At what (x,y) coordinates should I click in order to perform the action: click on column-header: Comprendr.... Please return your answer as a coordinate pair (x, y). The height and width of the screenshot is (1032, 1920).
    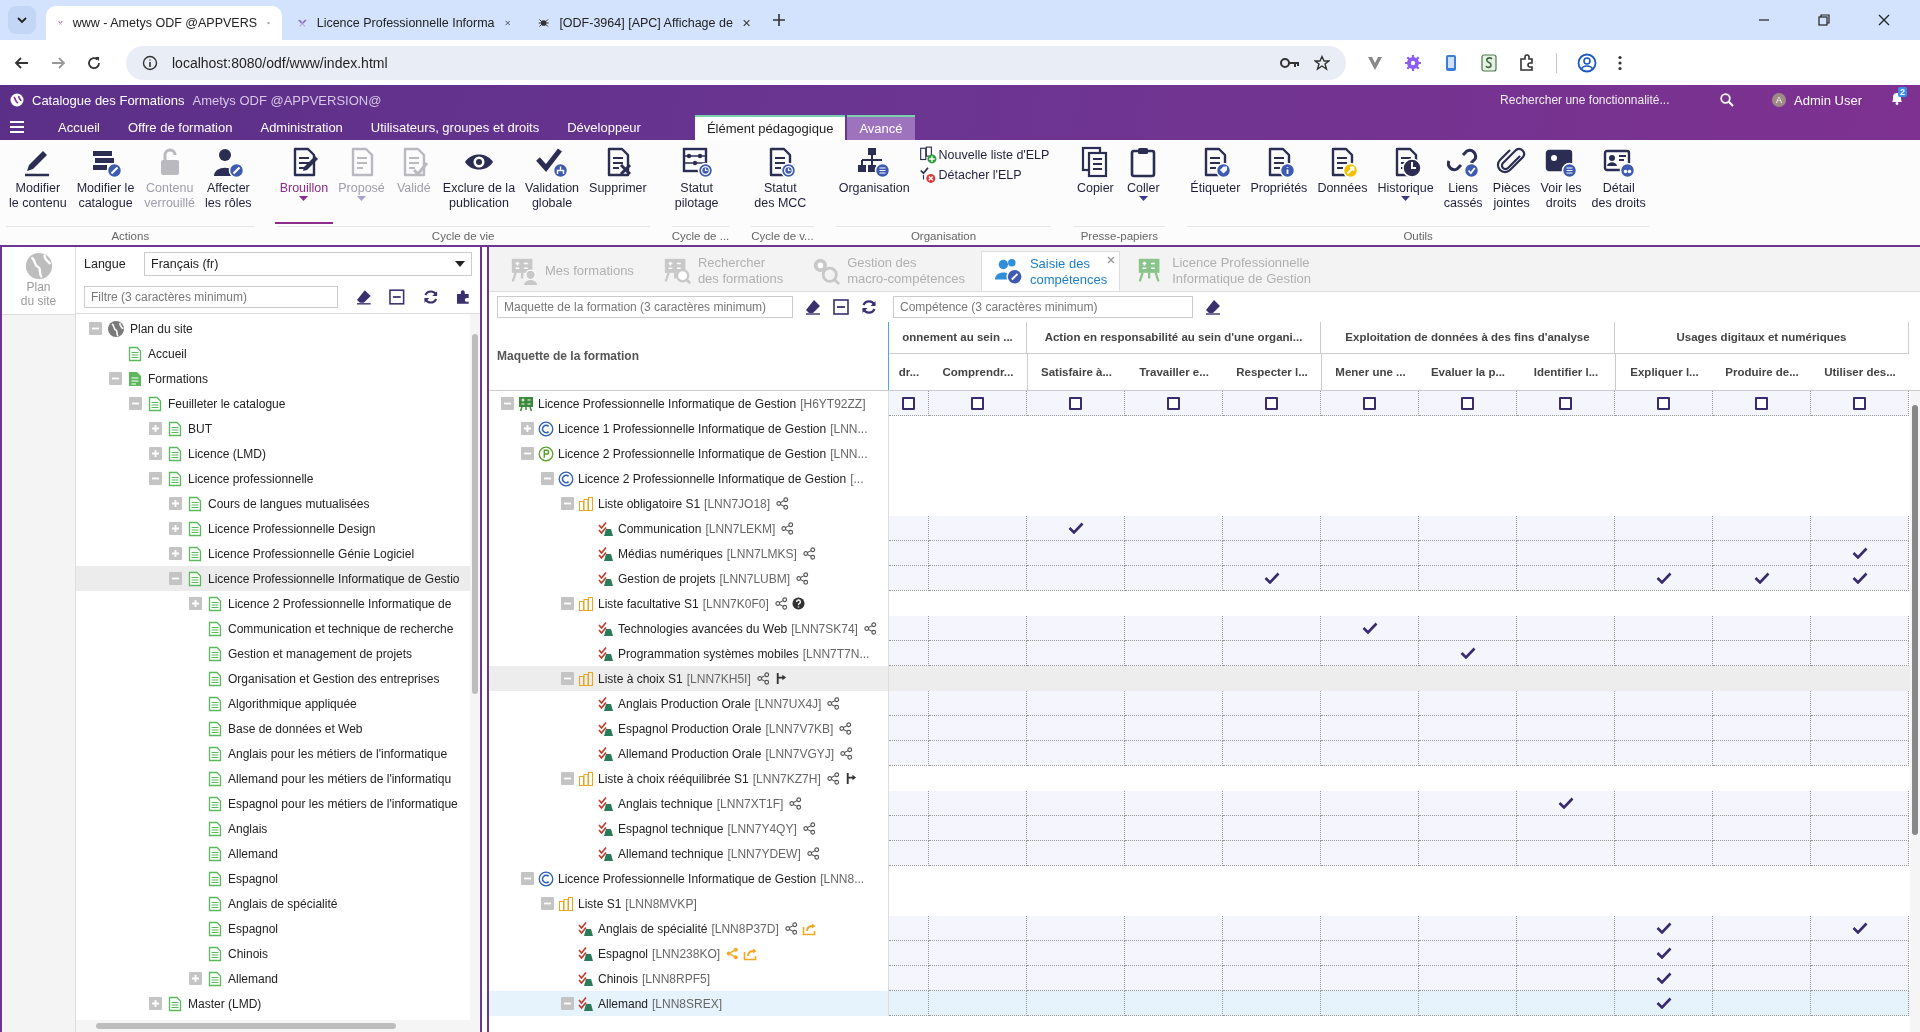
    Looking at the image, I should click on (978, 372).